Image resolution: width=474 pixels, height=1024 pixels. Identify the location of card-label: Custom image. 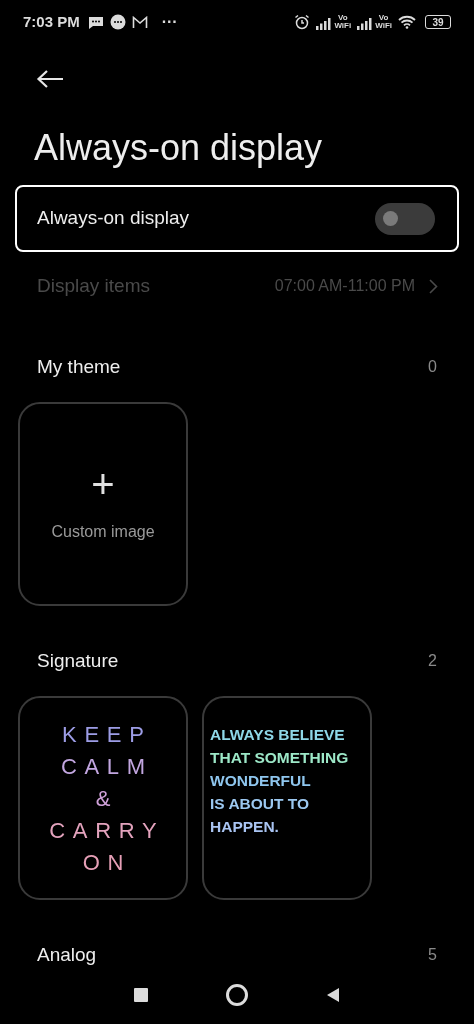
(103, 532).